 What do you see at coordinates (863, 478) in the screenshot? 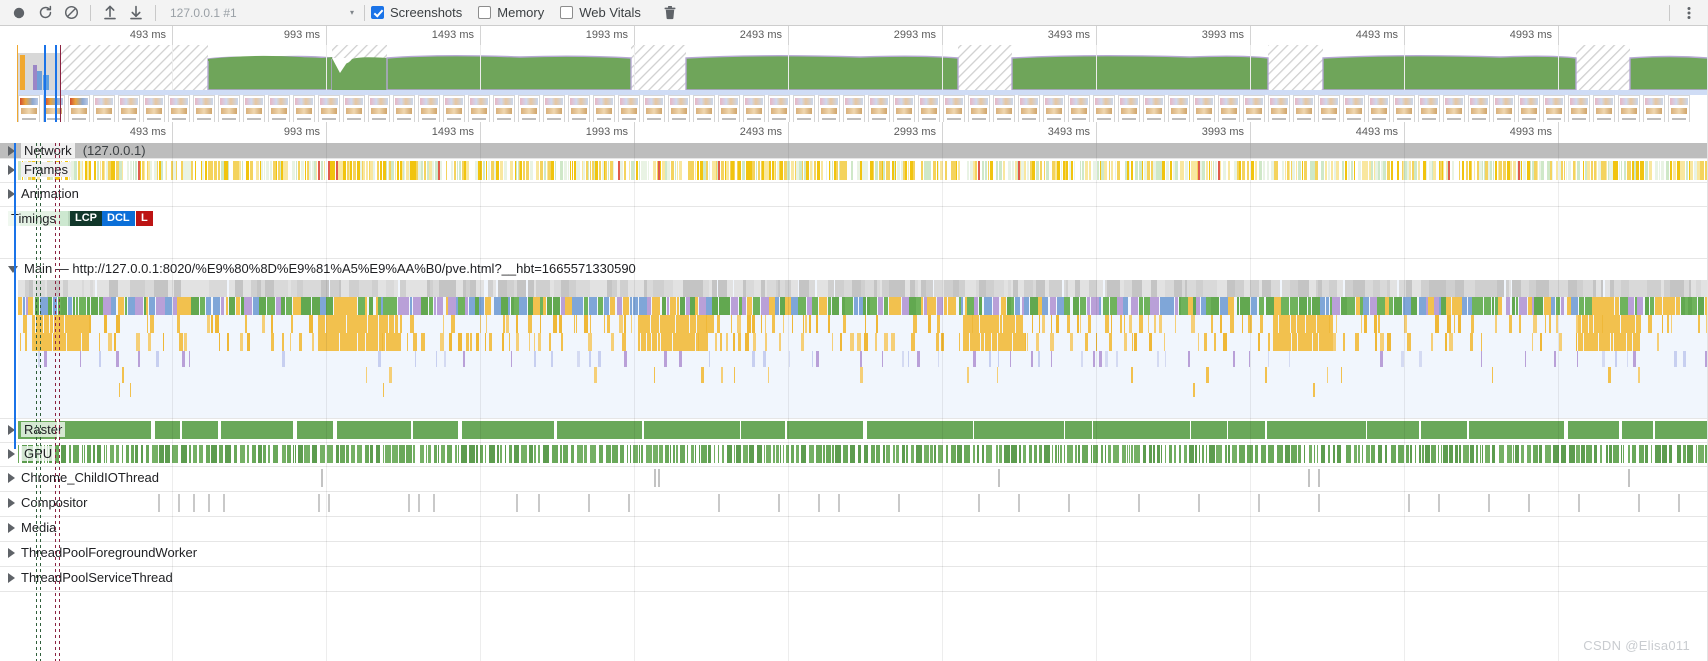
I see `childio-bars` at bounding box center [863, 478].